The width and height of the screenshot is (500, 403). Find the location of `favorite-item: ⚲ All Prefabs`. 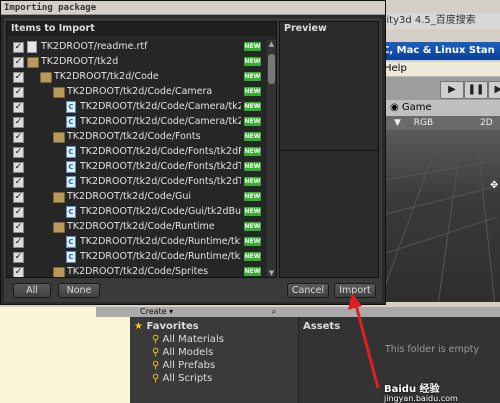

favorite-item: ⚲ All Prefabs is located at coordinates (183, 365).